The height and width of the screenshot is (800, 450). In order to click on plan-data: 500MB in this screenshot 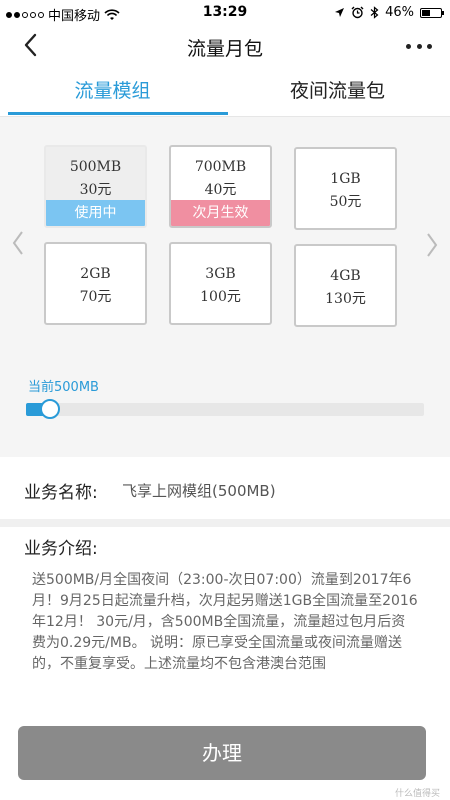, I will do `click(95, 167)`.